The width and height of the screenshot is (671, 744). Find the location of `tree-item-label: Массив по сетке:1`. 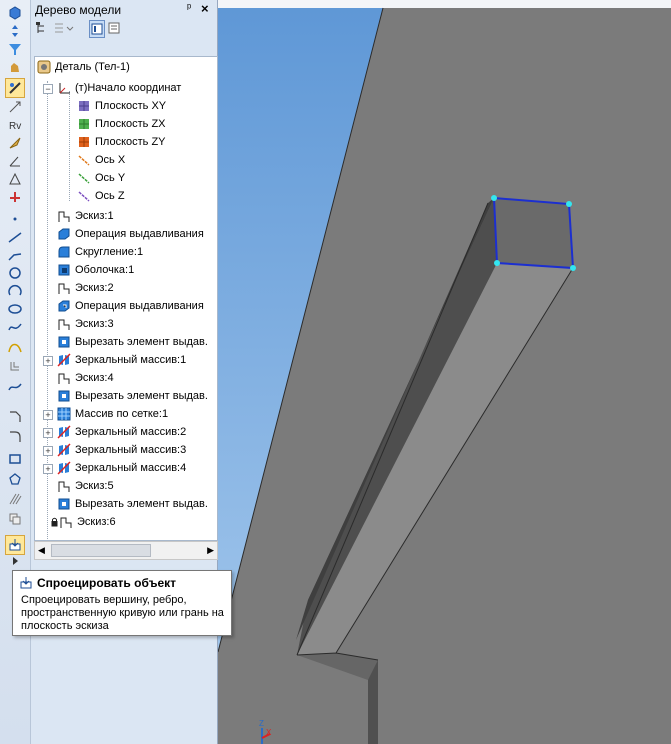

tree-item-label: Массив по сетке:1 is located at coordinates (122, 414).